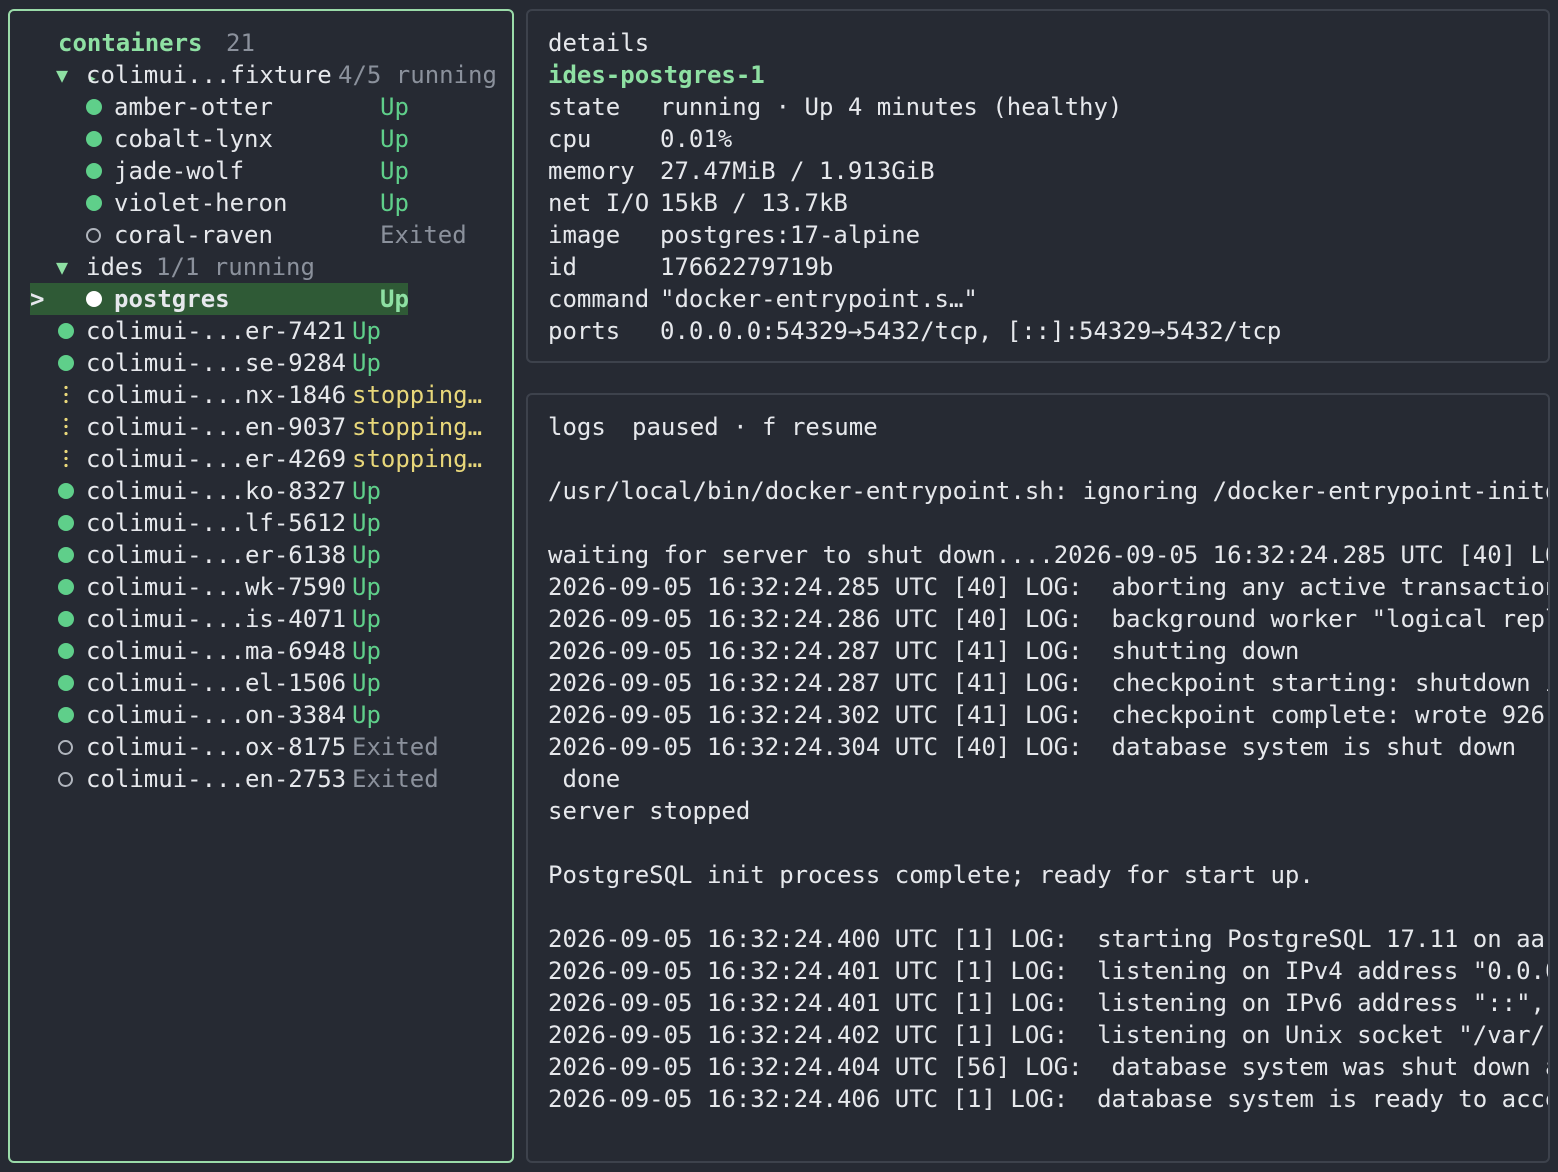  I want to click on detail-key: cpu, so click(570, 139).